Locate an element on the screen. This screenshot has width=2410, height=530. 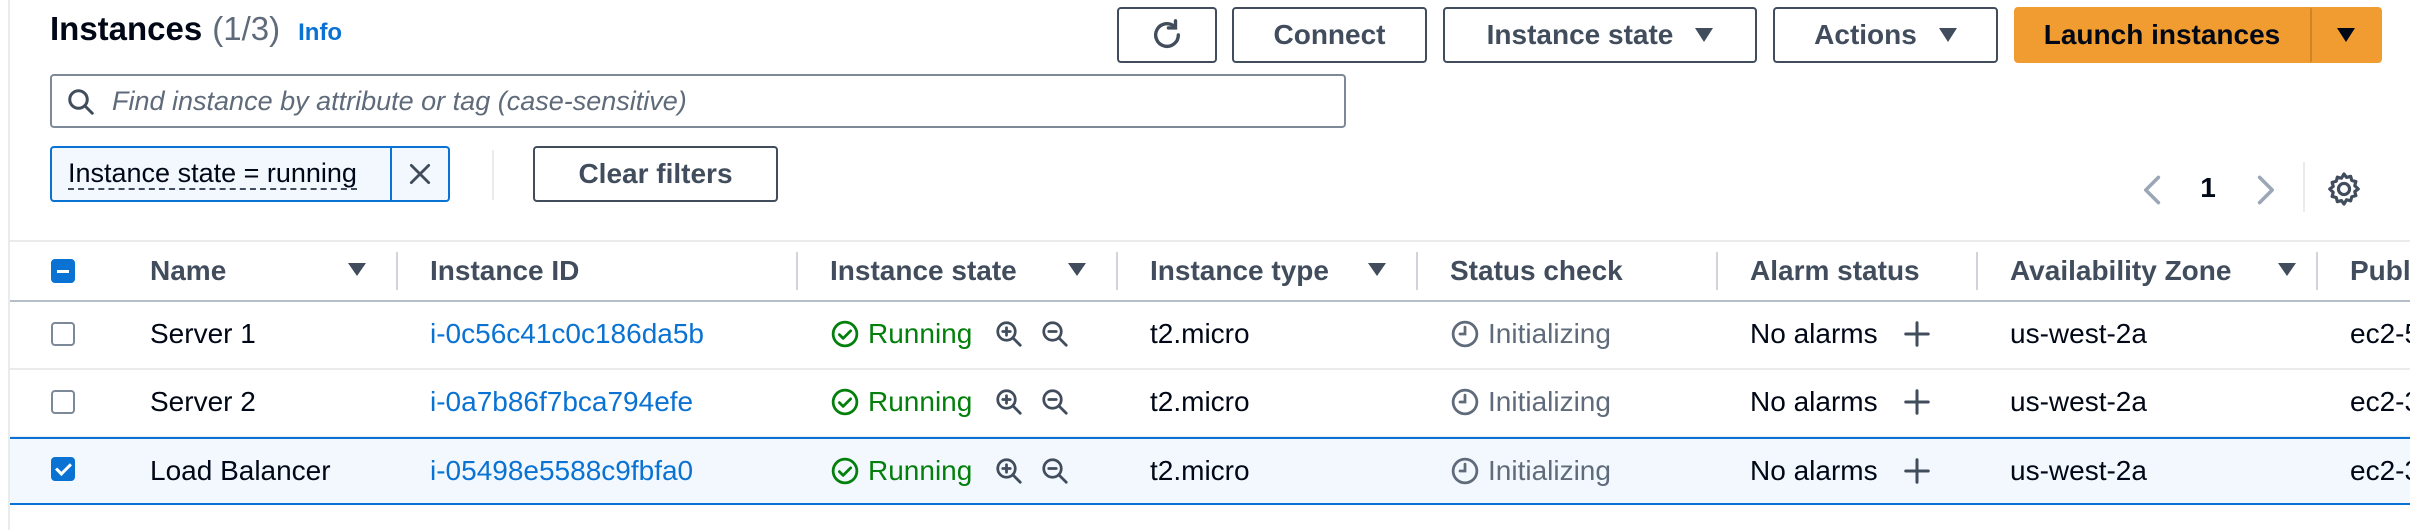
select-all-checkbox is located at coordinates (63, 271).